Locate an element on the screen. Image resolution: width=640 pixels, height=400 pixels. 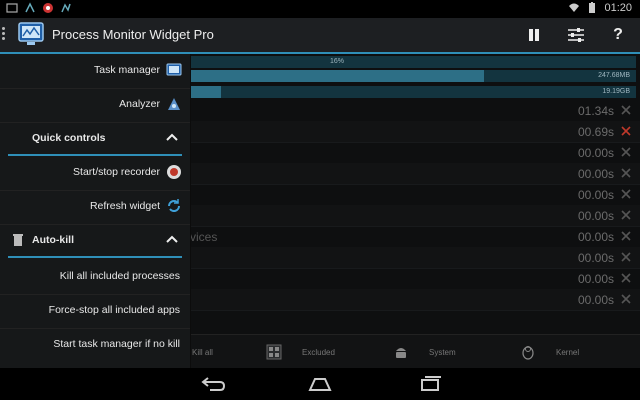
task-manager-icon is located at coordinates (174, 69).